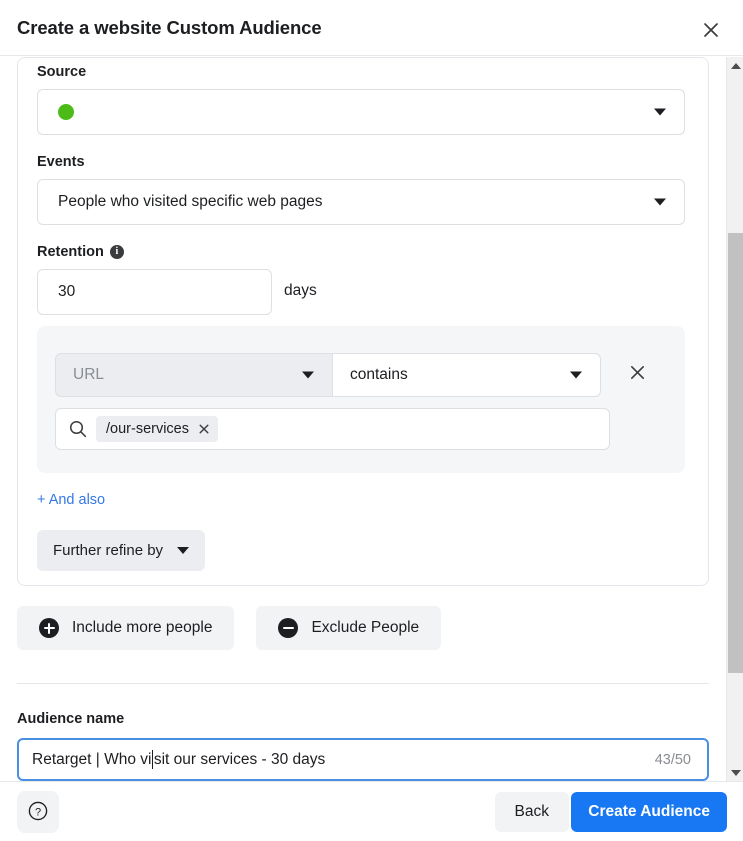  Describe the element at coordinates (70, 252) in the screenshot. I see `retention-label-text: Retention` at that location.